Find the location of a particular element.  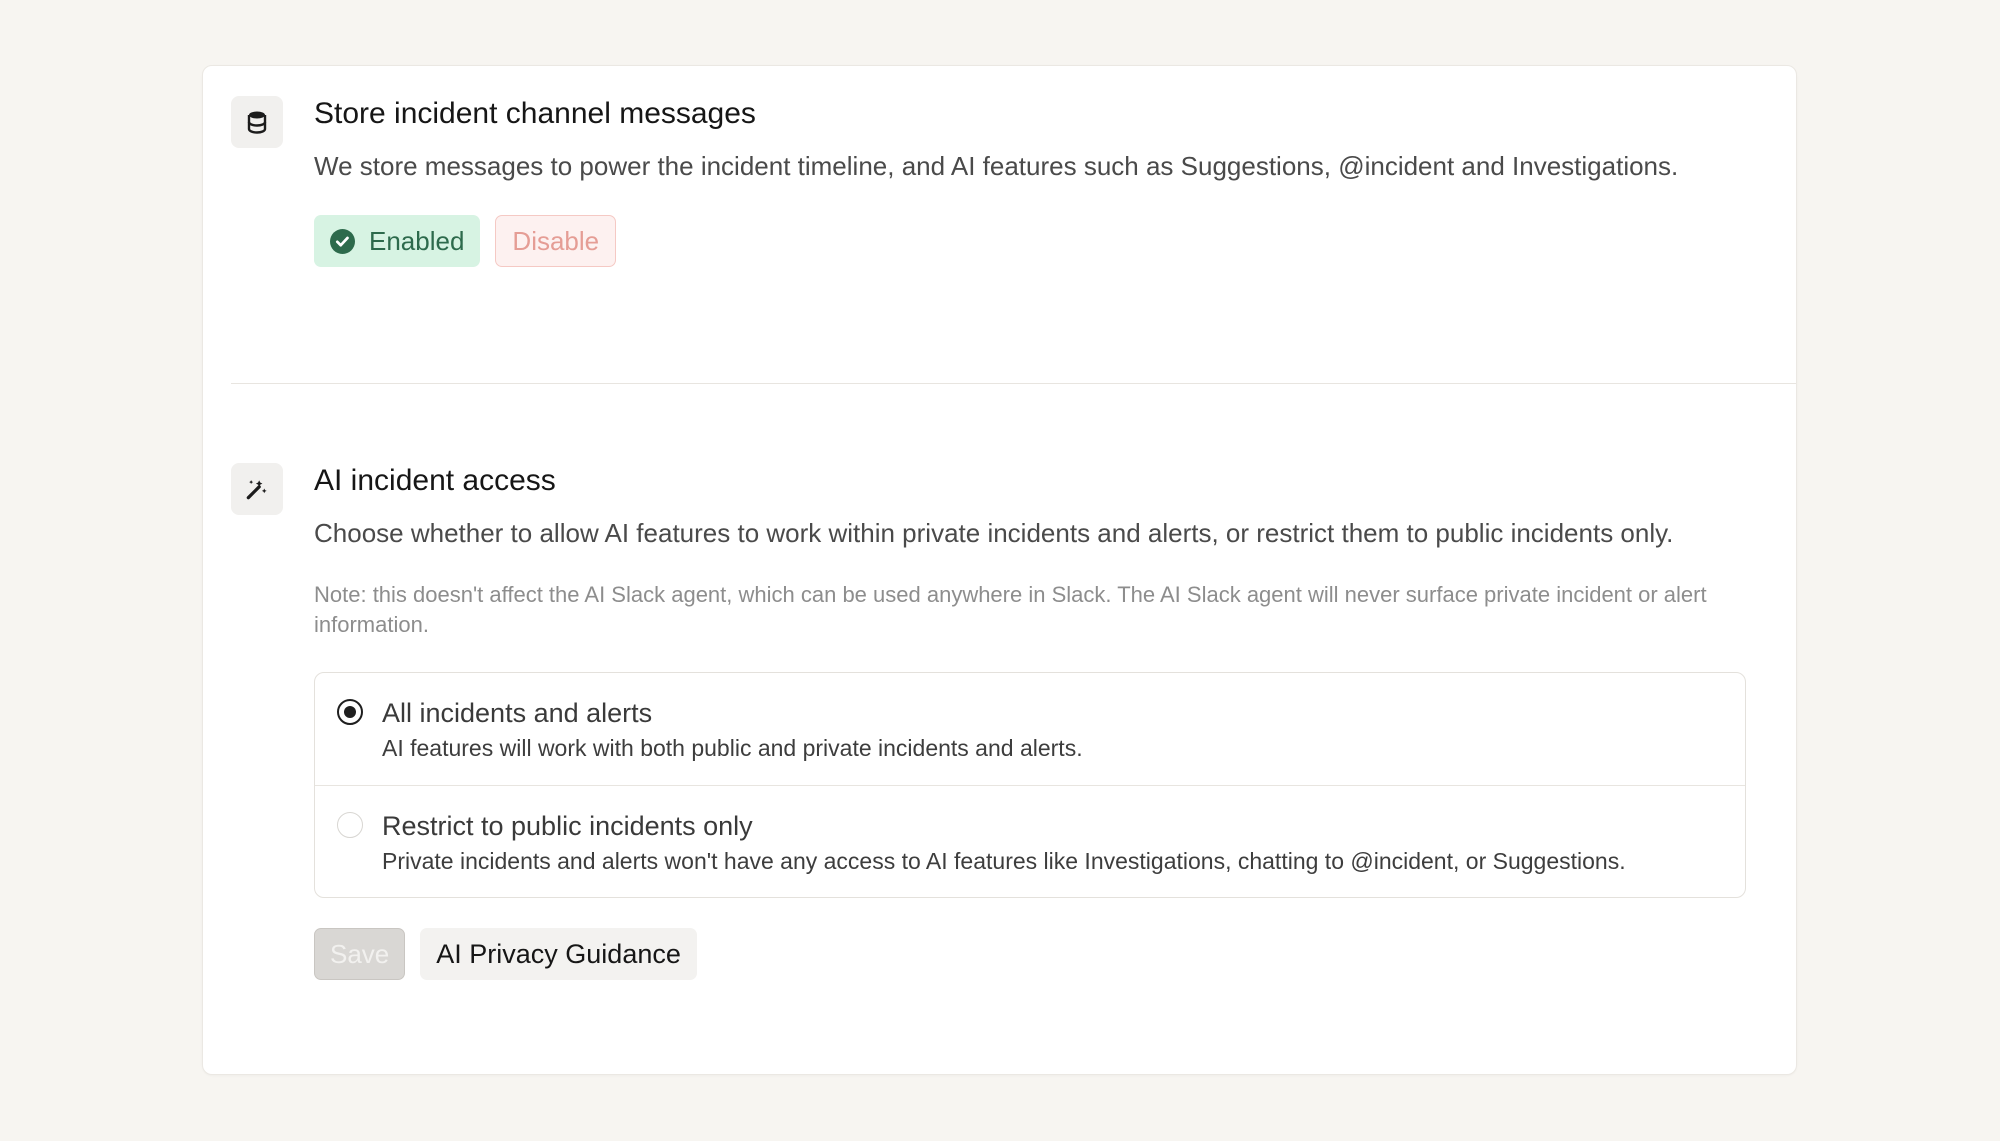

option-public-only-label: Restrict to public incidents only is located at coordinates (567, 826).